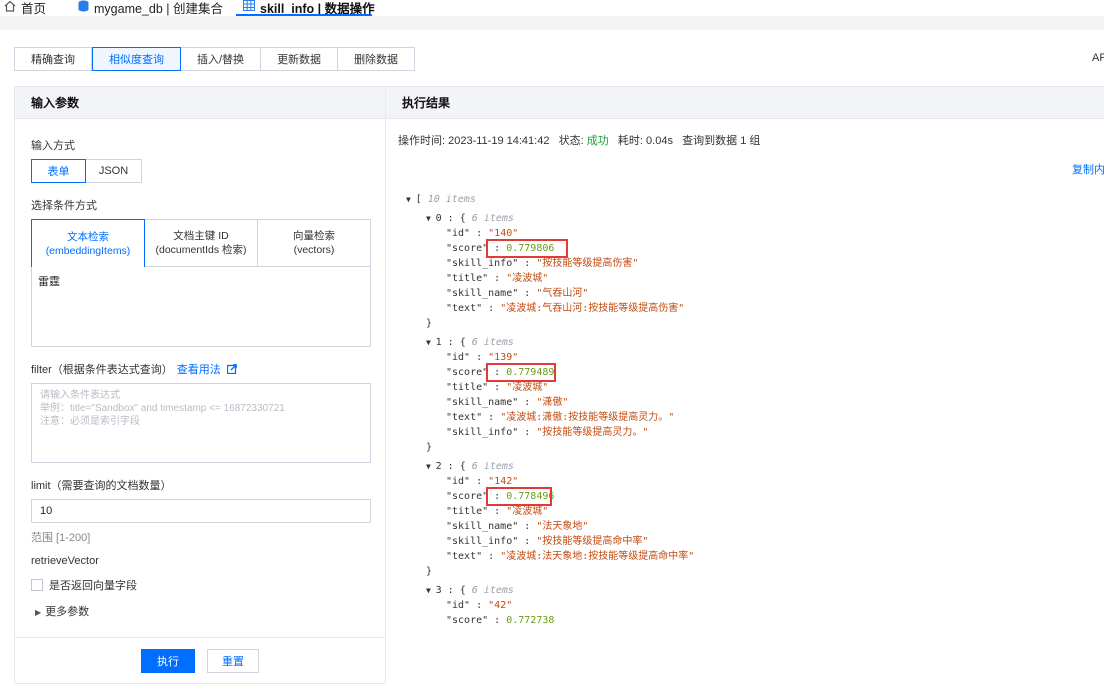 This screenshot has width=1104, height=694. I want to click on tab-insert-replace: 插入/替换, so click(221, 59).